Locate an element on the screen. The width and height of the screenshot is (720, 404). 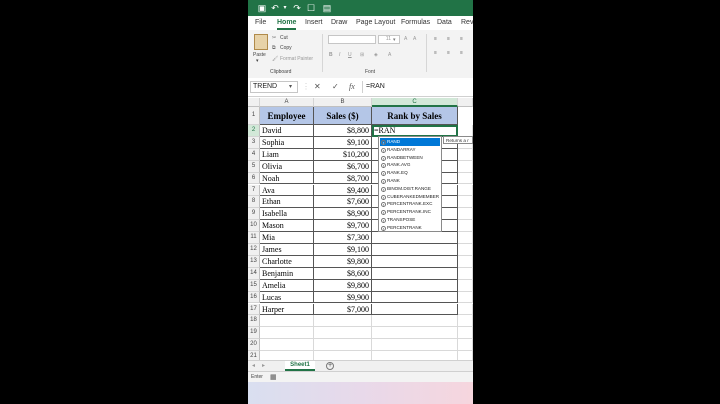
column-header-a: A is located at coordinates (287, 102).